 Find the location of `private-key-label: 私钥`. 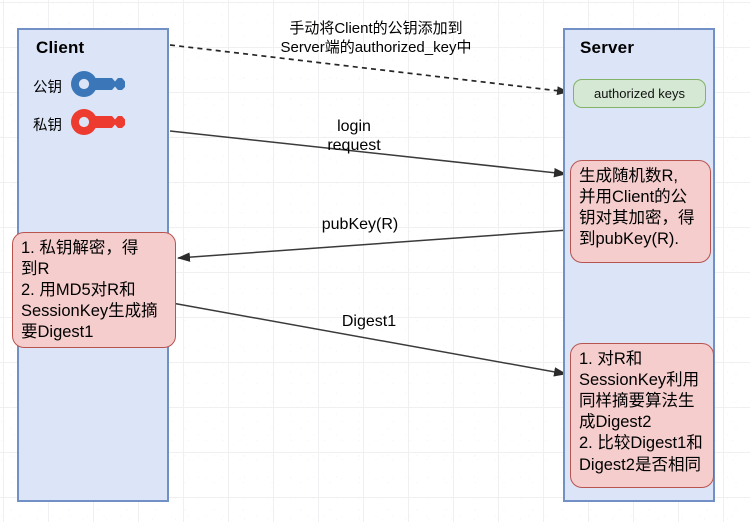

private-key-label: 私钥 is located at coordinates (47, 126).